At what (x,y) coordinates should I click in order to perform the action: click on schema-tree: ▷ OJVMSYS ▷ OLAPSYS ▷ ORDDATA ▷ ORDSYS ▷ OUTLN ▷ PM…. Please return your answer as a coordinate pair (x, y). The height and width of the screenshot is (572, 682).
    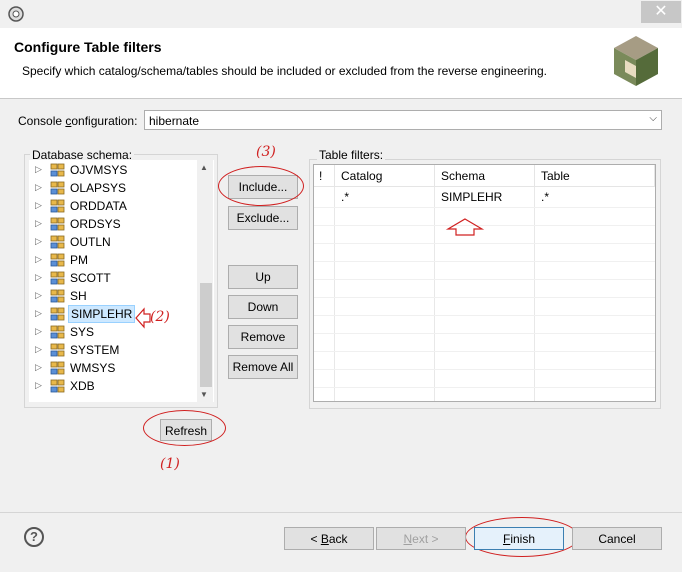
    Looking at the image, I should click on (121, 281).